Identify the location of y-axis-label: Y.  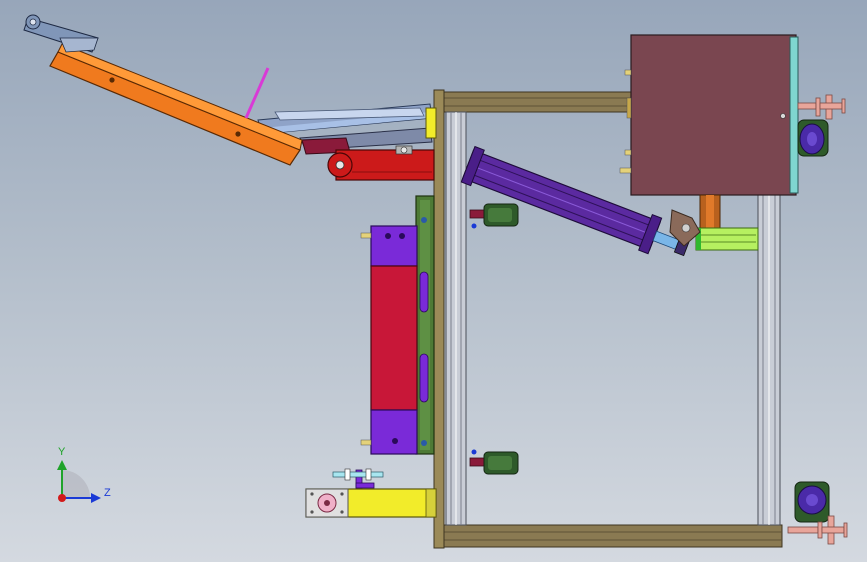
(62, 452).